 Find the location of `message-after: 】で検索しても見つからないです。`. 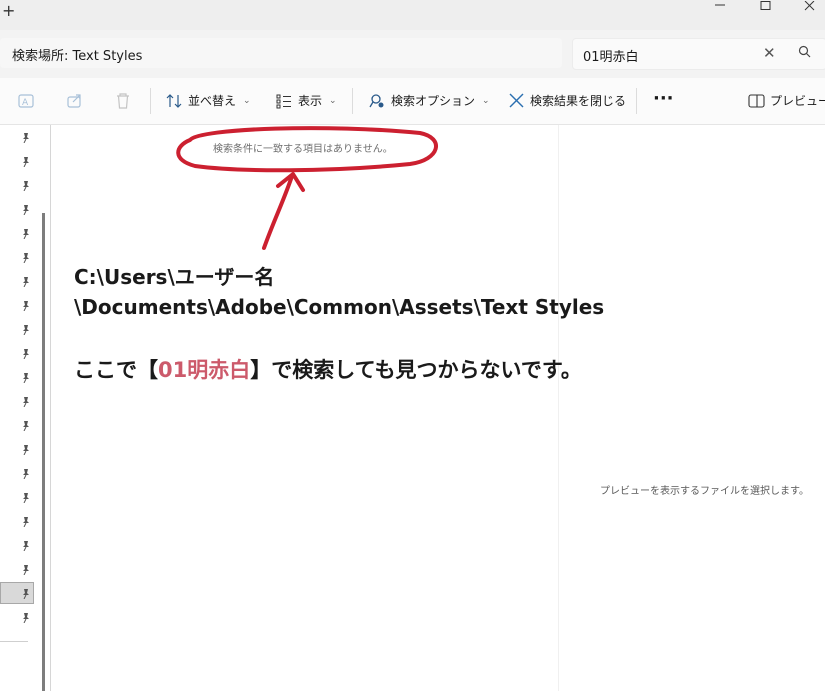

message-after: 】で検索しても見つからないです。 is located at coordinates (416, 370).